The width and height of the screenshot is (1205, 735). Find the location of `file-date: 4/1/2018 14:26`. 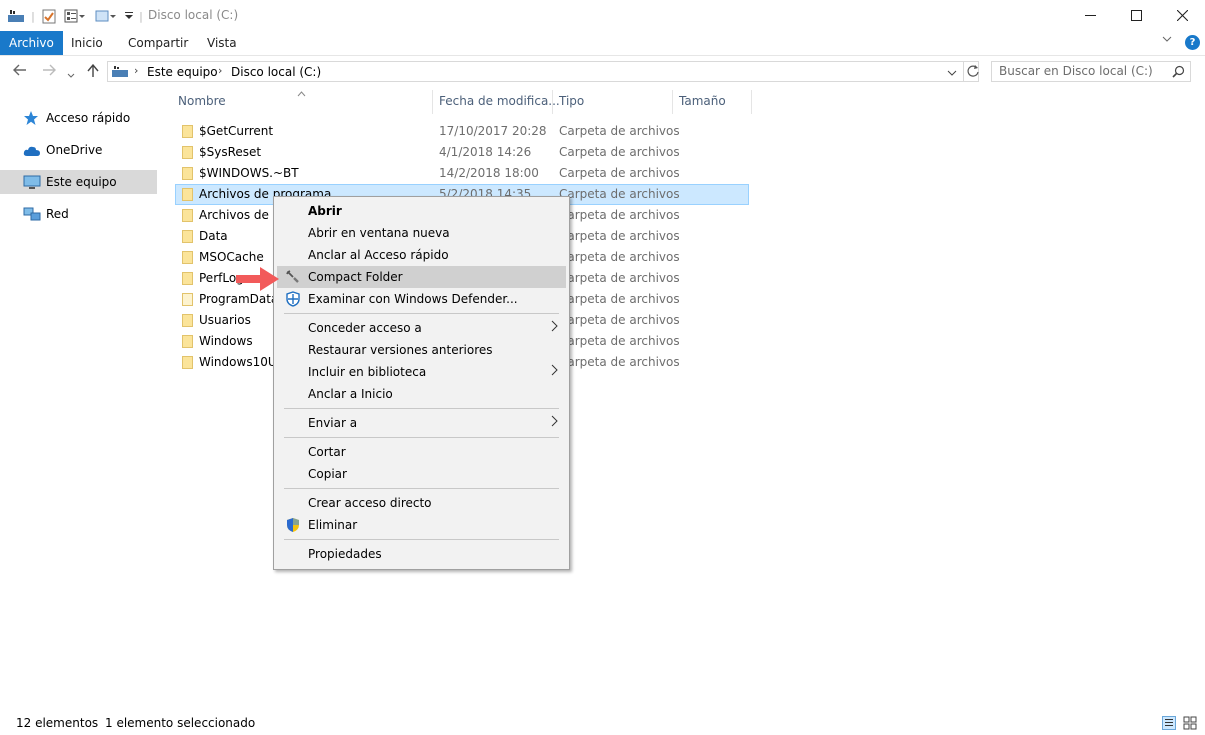

file-date: 4/1/2018 14:26 is located at coordinates (485, 152).